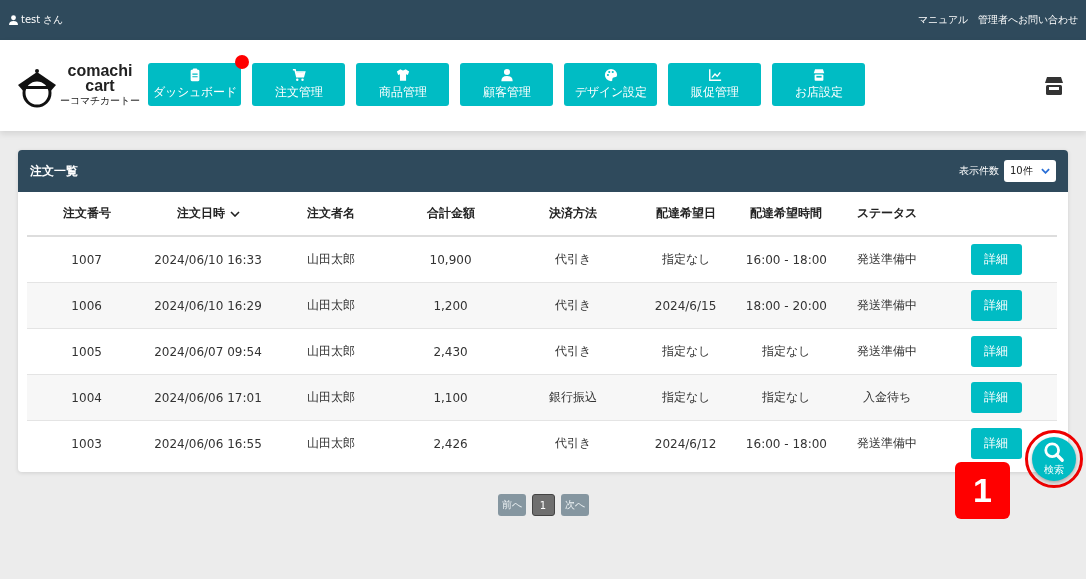 The height and width of the screenshot is (579, 1086). I want to click on nav-button: デザイン設定, so click(610, 84).